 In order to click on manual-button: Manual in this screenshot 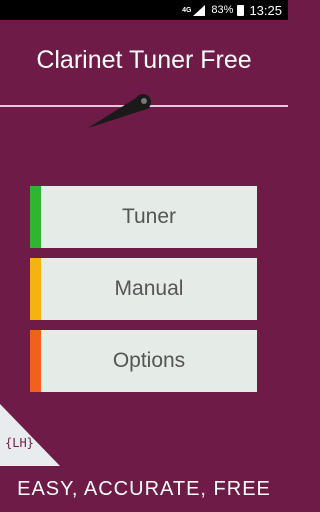, I will do `click(143, 289)`.